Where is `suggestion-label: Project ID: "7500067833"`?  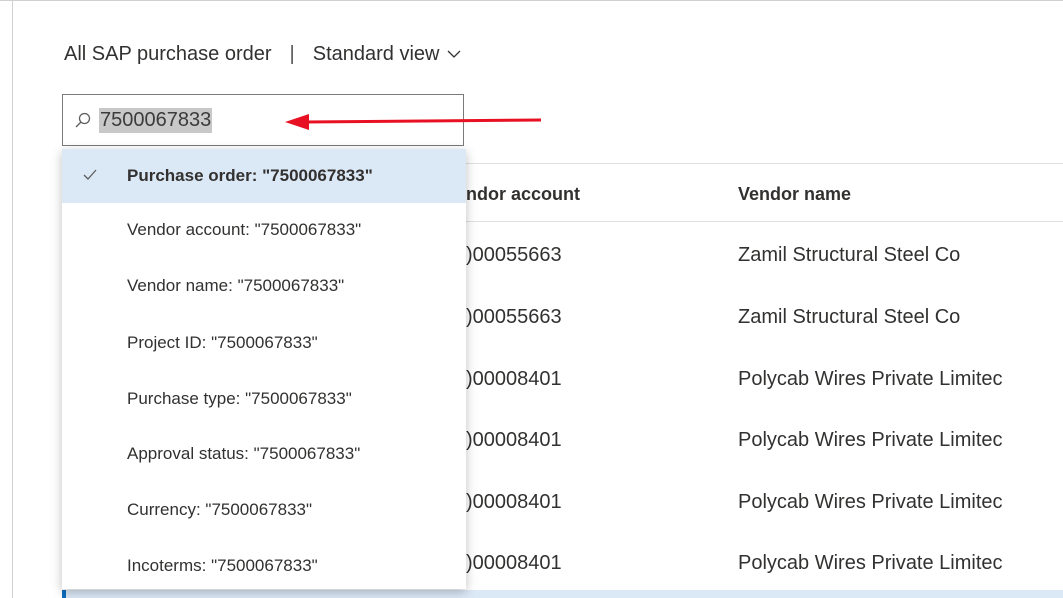 suggestion-label: Project ID: "7500067833" is located at coordinates (222, 342).